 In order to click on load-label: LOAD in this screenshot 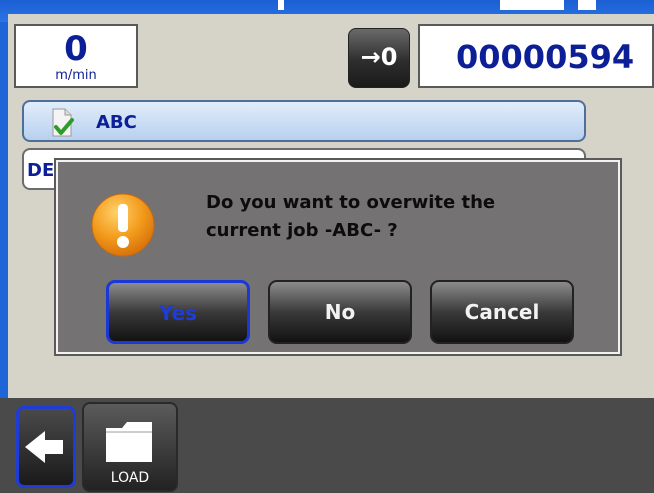, I will do `click(130, 478)`.